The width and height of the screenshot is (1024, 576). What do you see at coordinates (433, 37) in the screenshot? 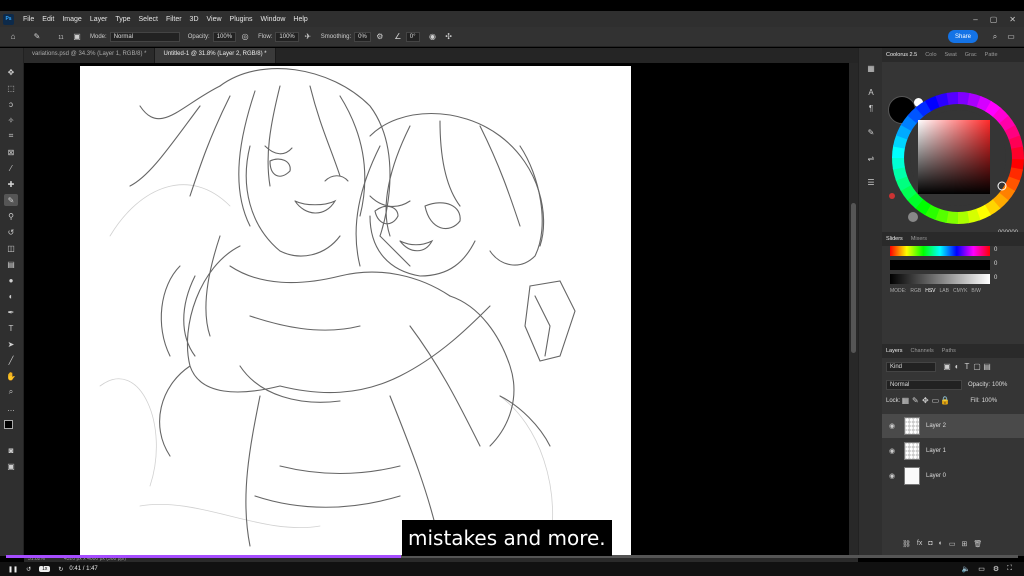
I see `pressure-size-icon: ◉` at bounding box center [433, 37].